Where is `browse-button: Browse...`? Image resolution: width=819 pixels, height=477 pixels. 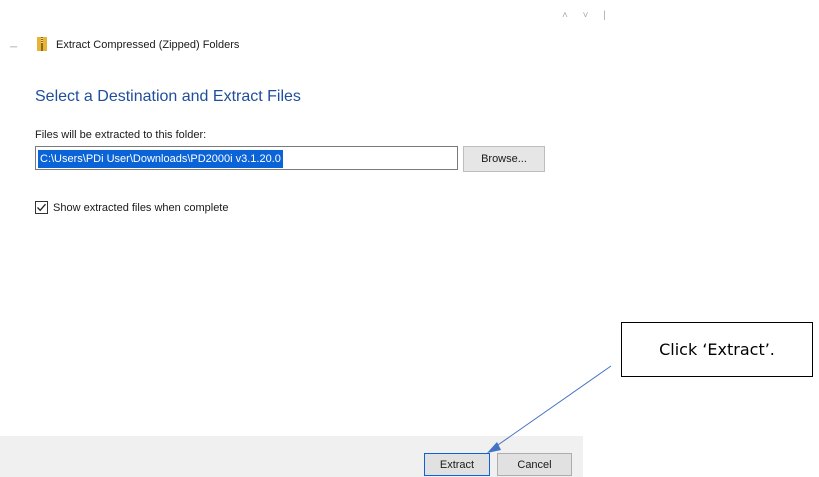
browse-button: Browse... is located at coordinates (504, 159).